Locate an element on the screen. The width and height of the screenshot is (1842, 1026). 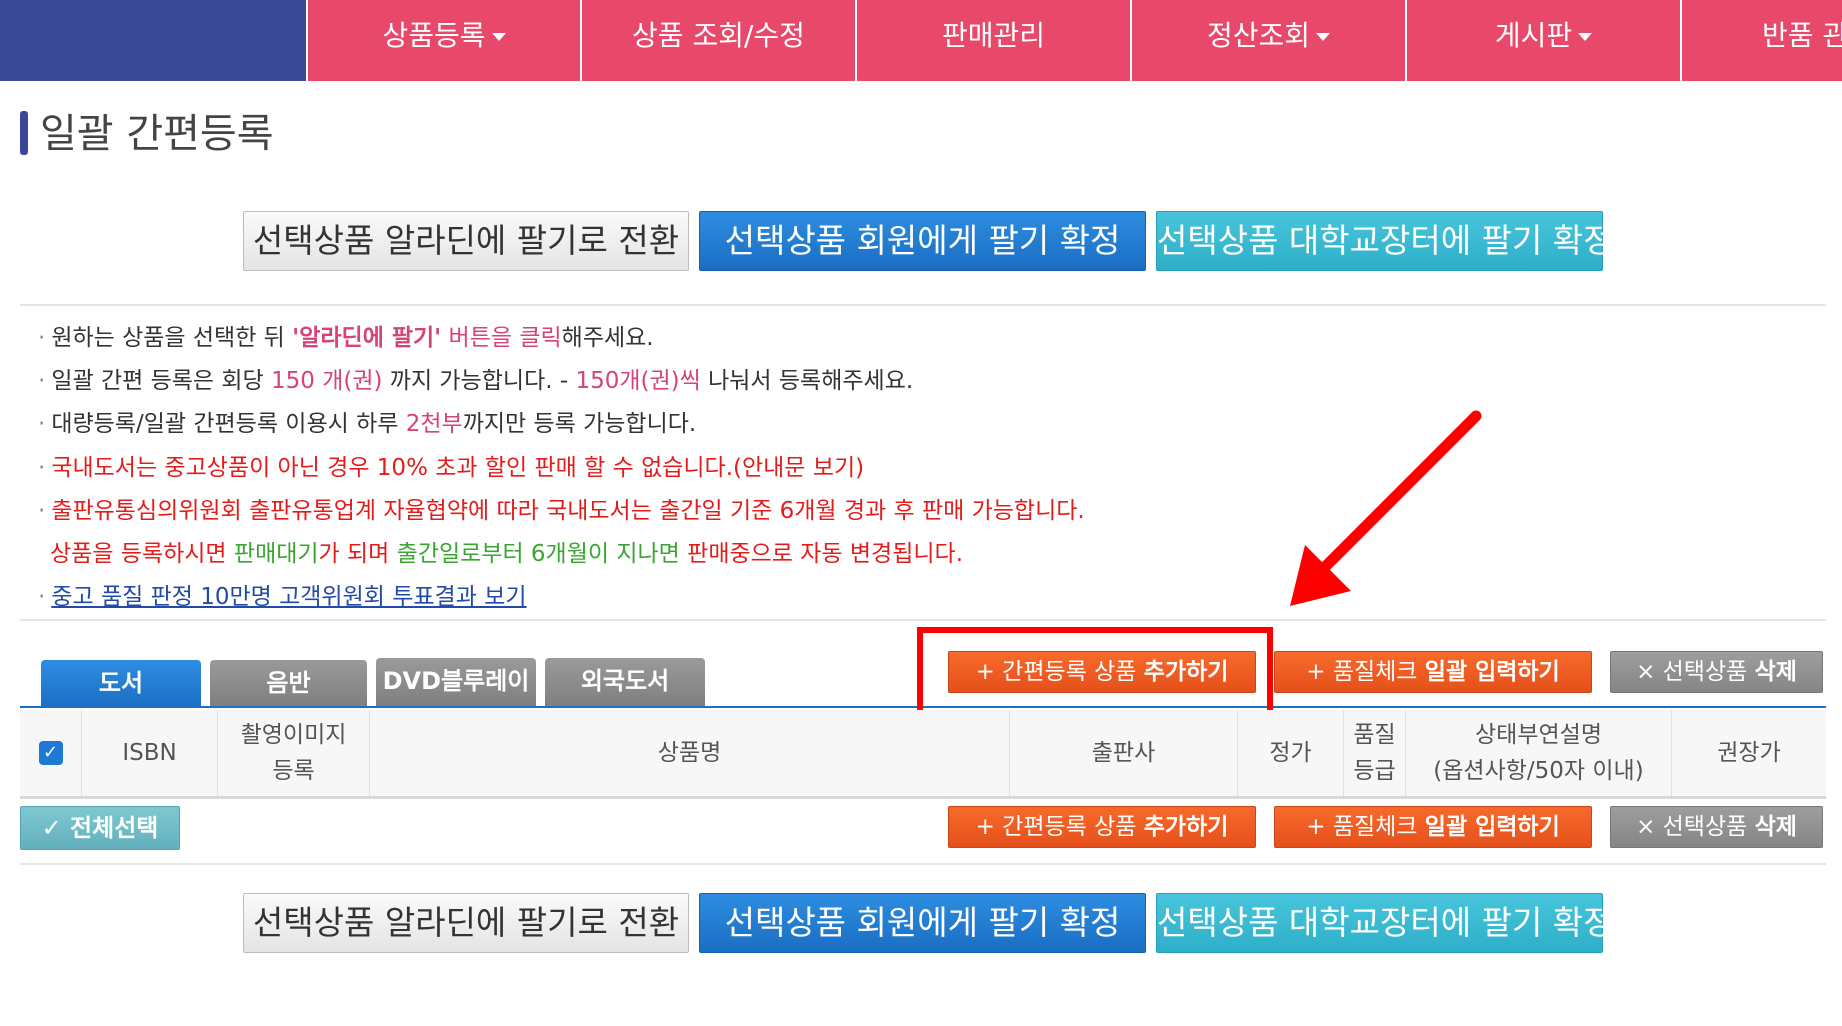
tab-books: 도서 is located at coordinates (121, 683).